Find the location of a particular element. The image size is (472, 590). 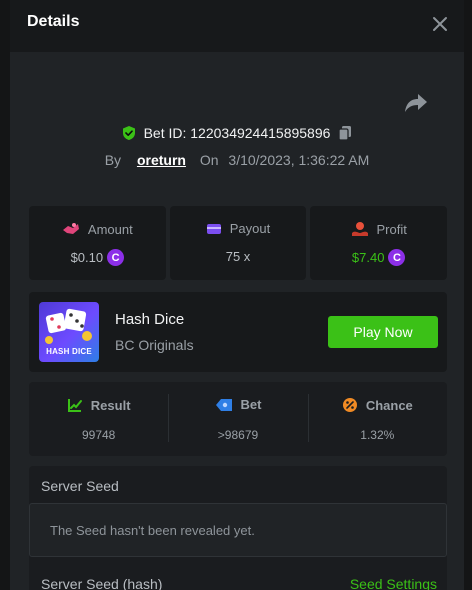

close-icon is located at coordinates (440, 24).